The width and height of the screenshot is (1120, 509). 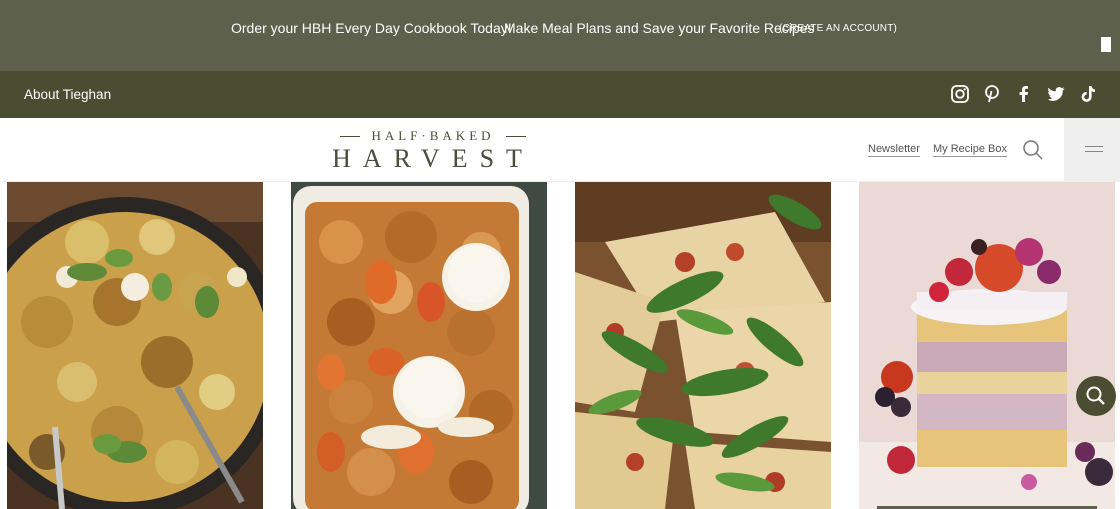 What do you see at coordinates (1056, 94) in the screenshot?
I see `twitter-icon` at bounding box center [1056, 94].